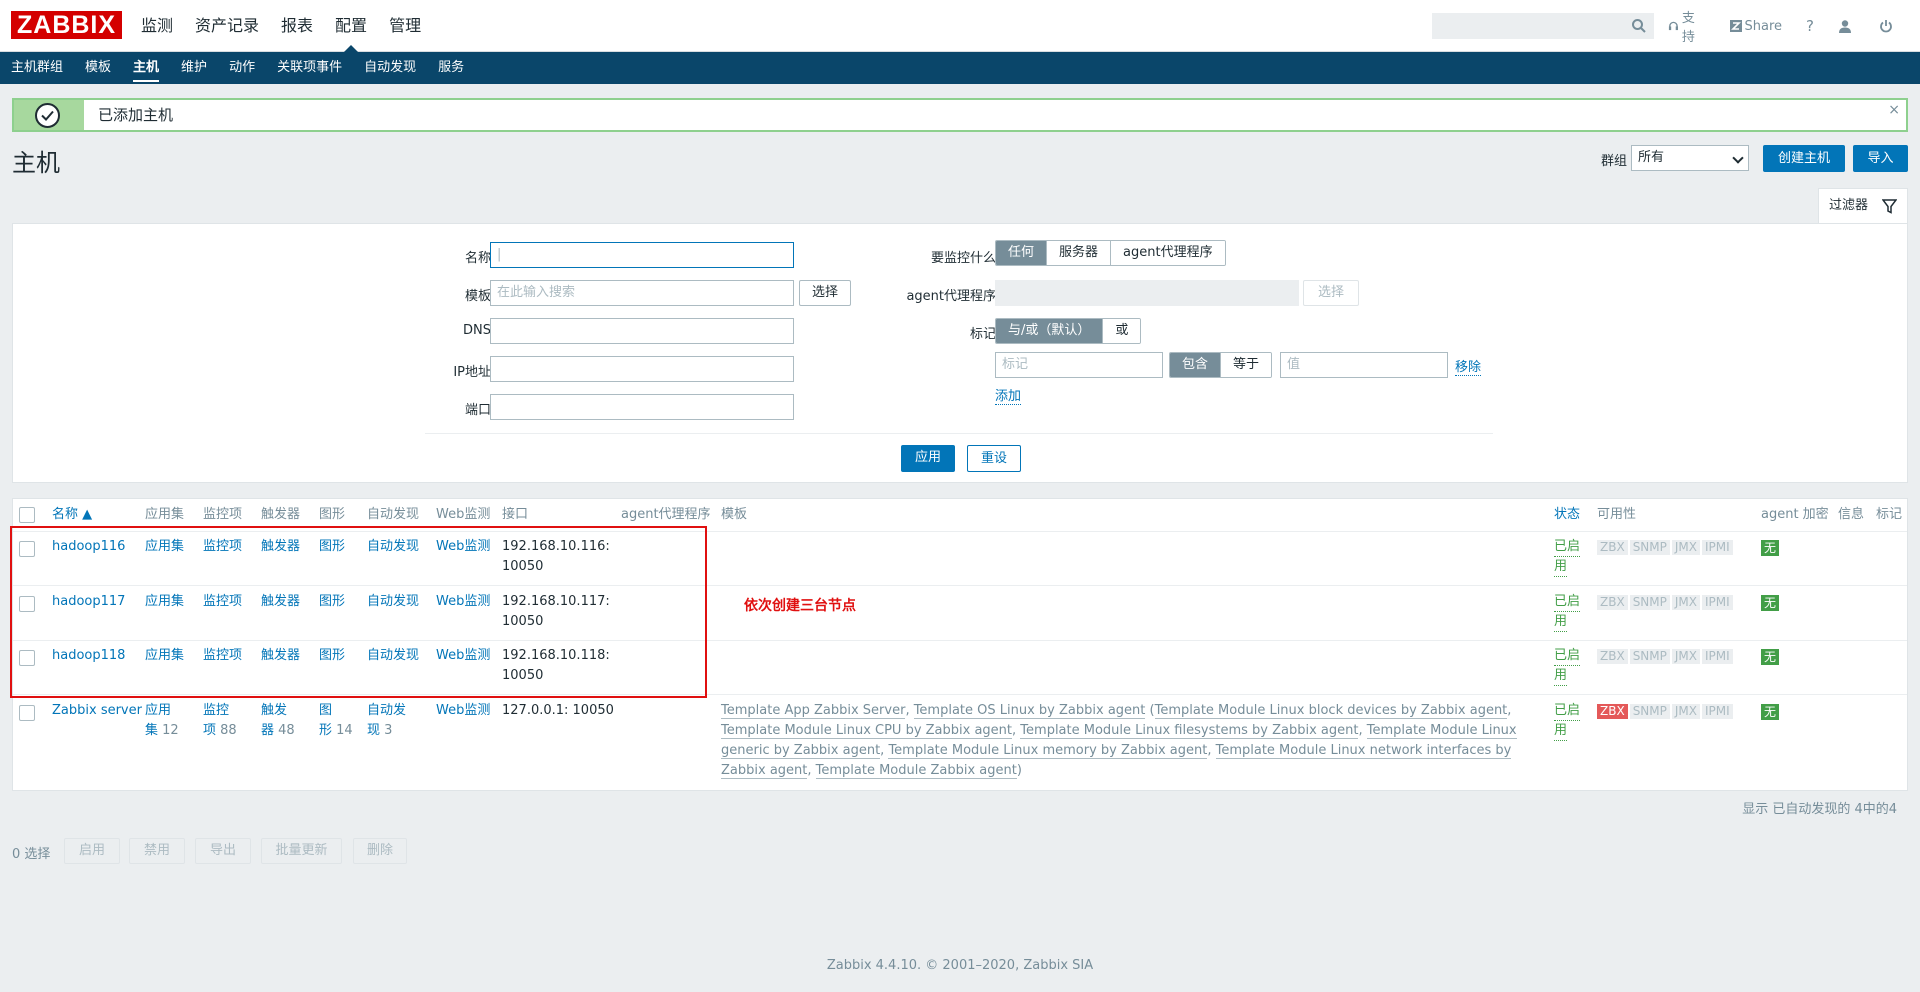 The height and width of the screenshot is (992, 1920). I want to click on items-link: 监控, so click(216, 711).